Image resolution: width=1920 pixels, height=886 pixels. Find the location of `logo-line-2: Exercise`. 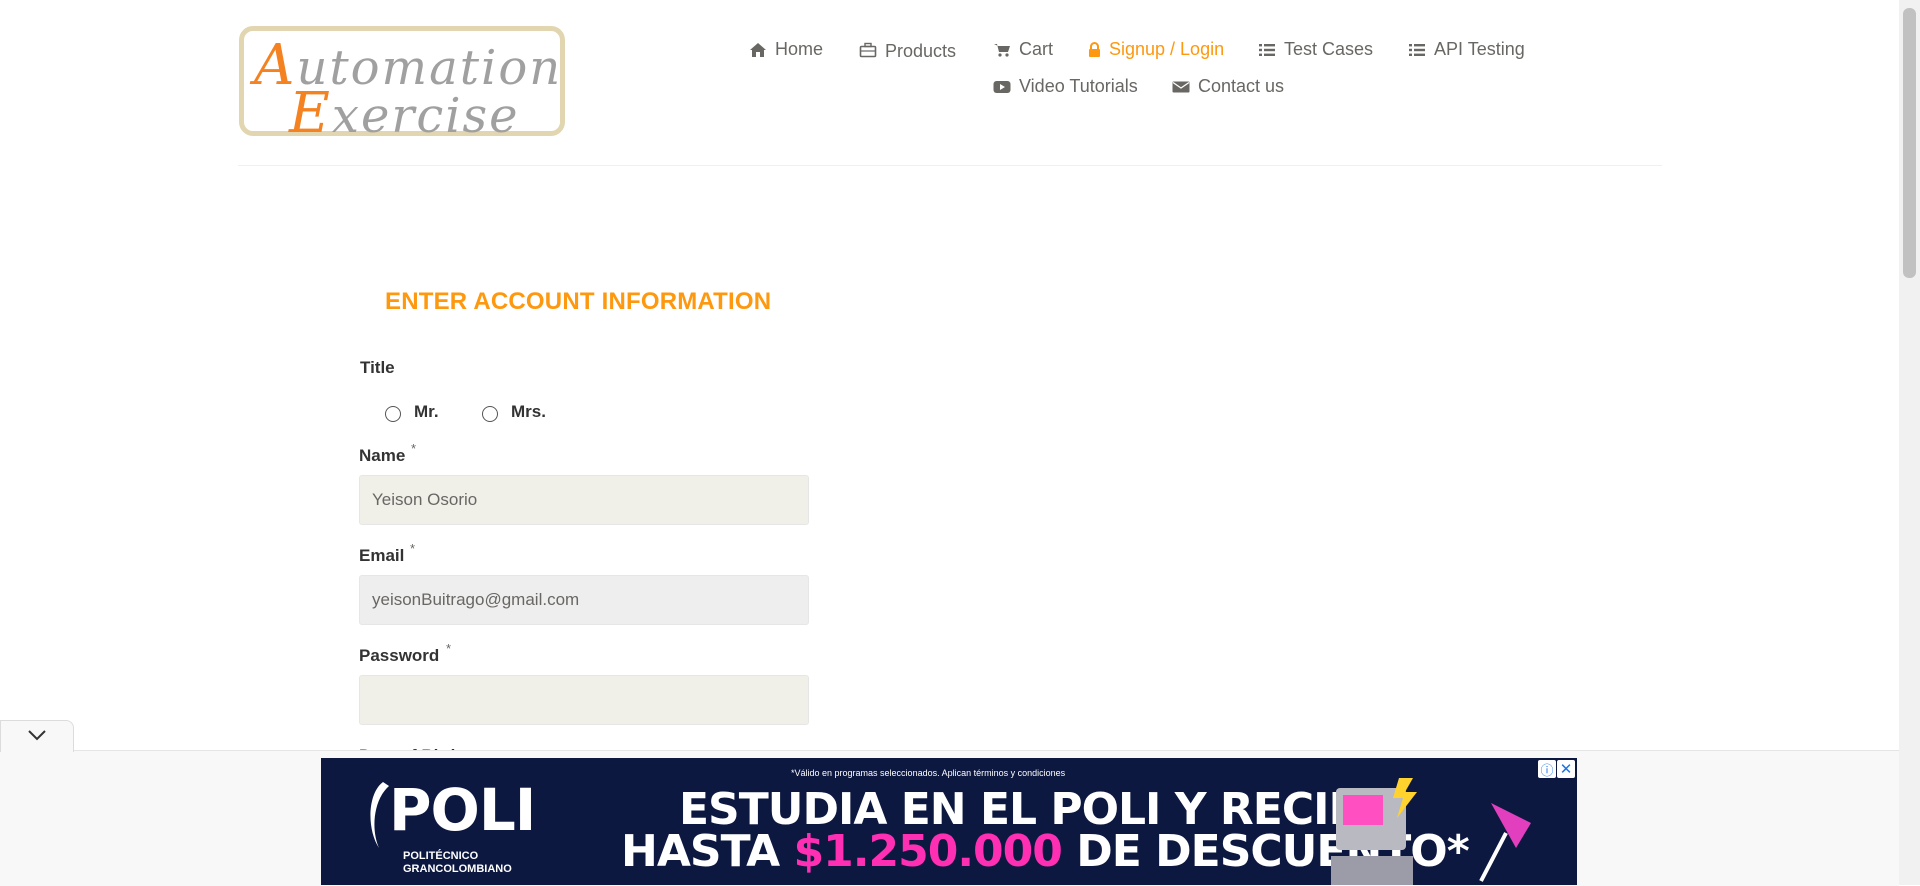

logo-line-2: Exercise is located at coordinates (404, 113).